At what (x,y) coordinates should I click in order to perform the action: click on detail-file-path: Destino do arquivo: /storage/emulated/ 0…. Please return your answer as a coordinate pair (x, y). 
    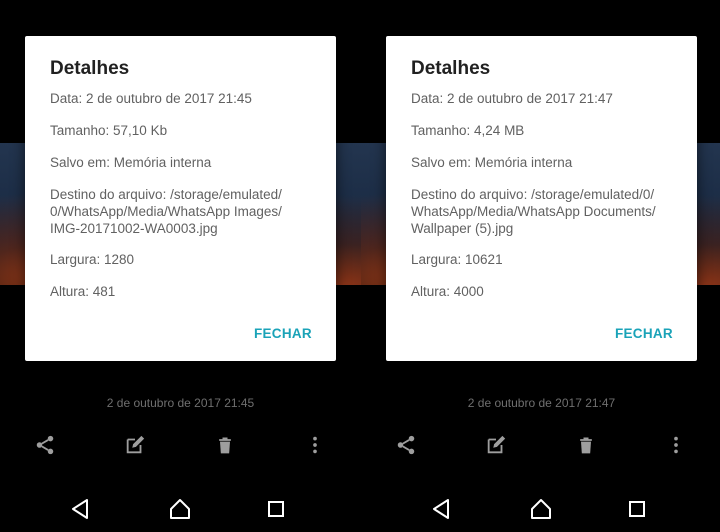
    Looking at the image, I should click on (166, 211).